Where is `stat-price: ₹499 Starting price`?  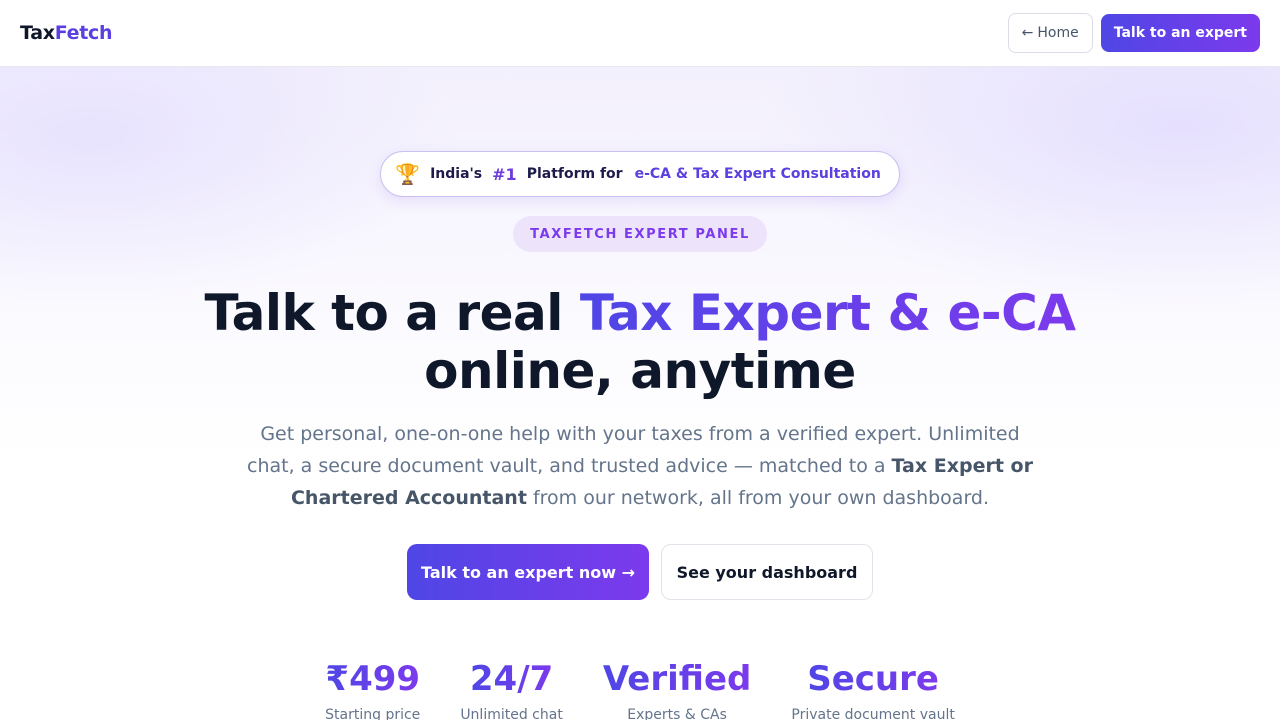 stat-price: ₹499 Starting price is located at coordinates (372, 689).